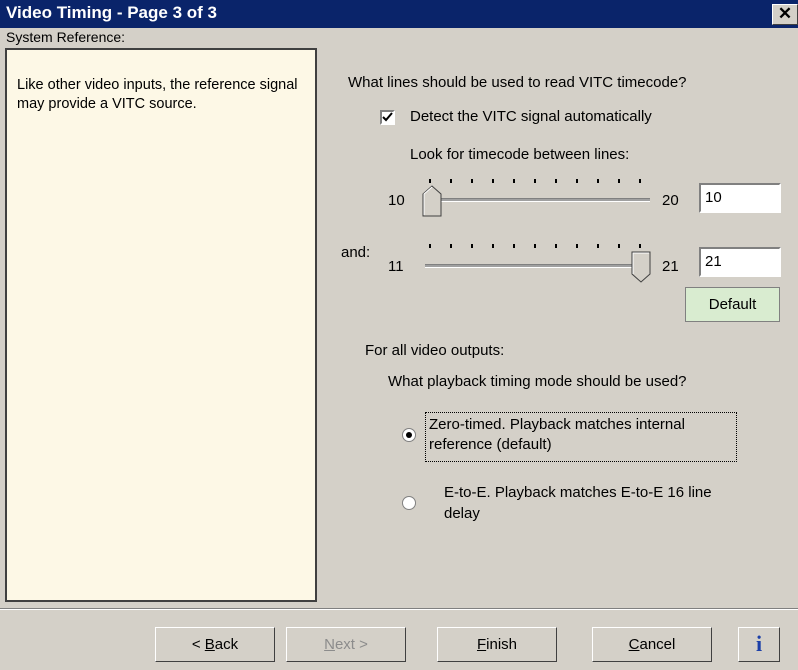  Describe the element at coordinates (66, 37) in the screenshot. I see `system-reference-label: System Reference:` at that location.